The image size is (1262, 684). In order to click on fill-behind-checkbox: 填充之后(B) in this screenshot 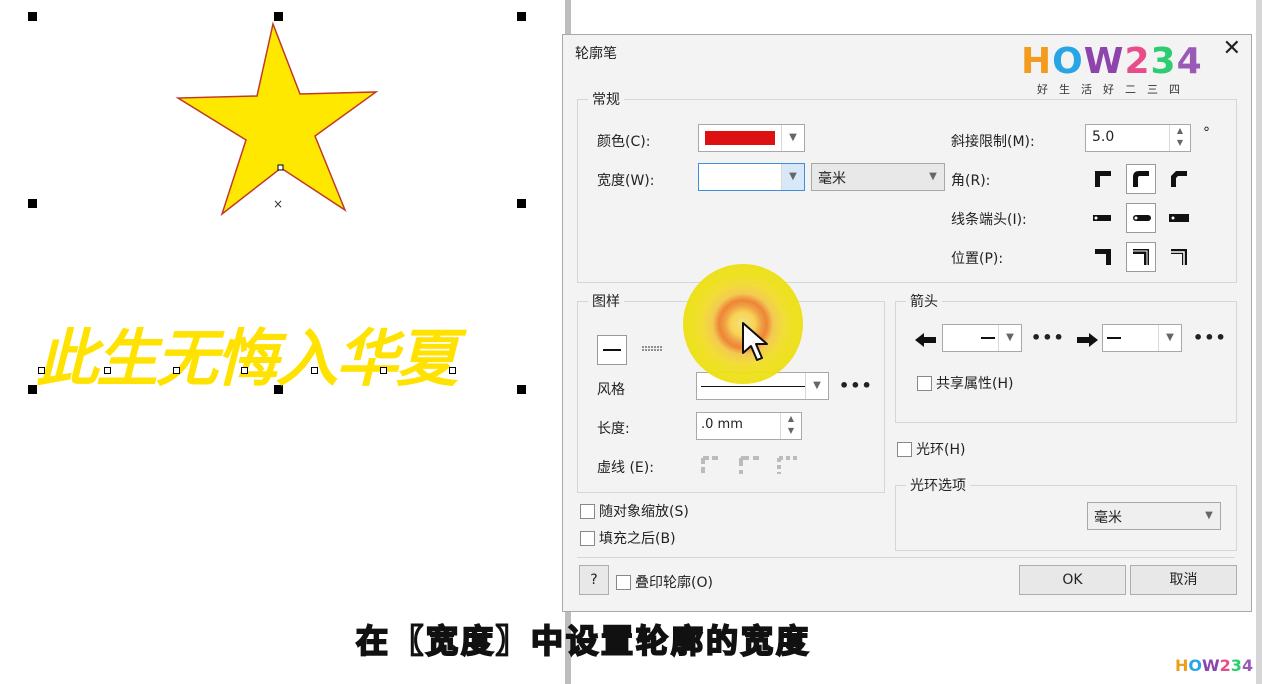, I will do `click(628, 538)`.